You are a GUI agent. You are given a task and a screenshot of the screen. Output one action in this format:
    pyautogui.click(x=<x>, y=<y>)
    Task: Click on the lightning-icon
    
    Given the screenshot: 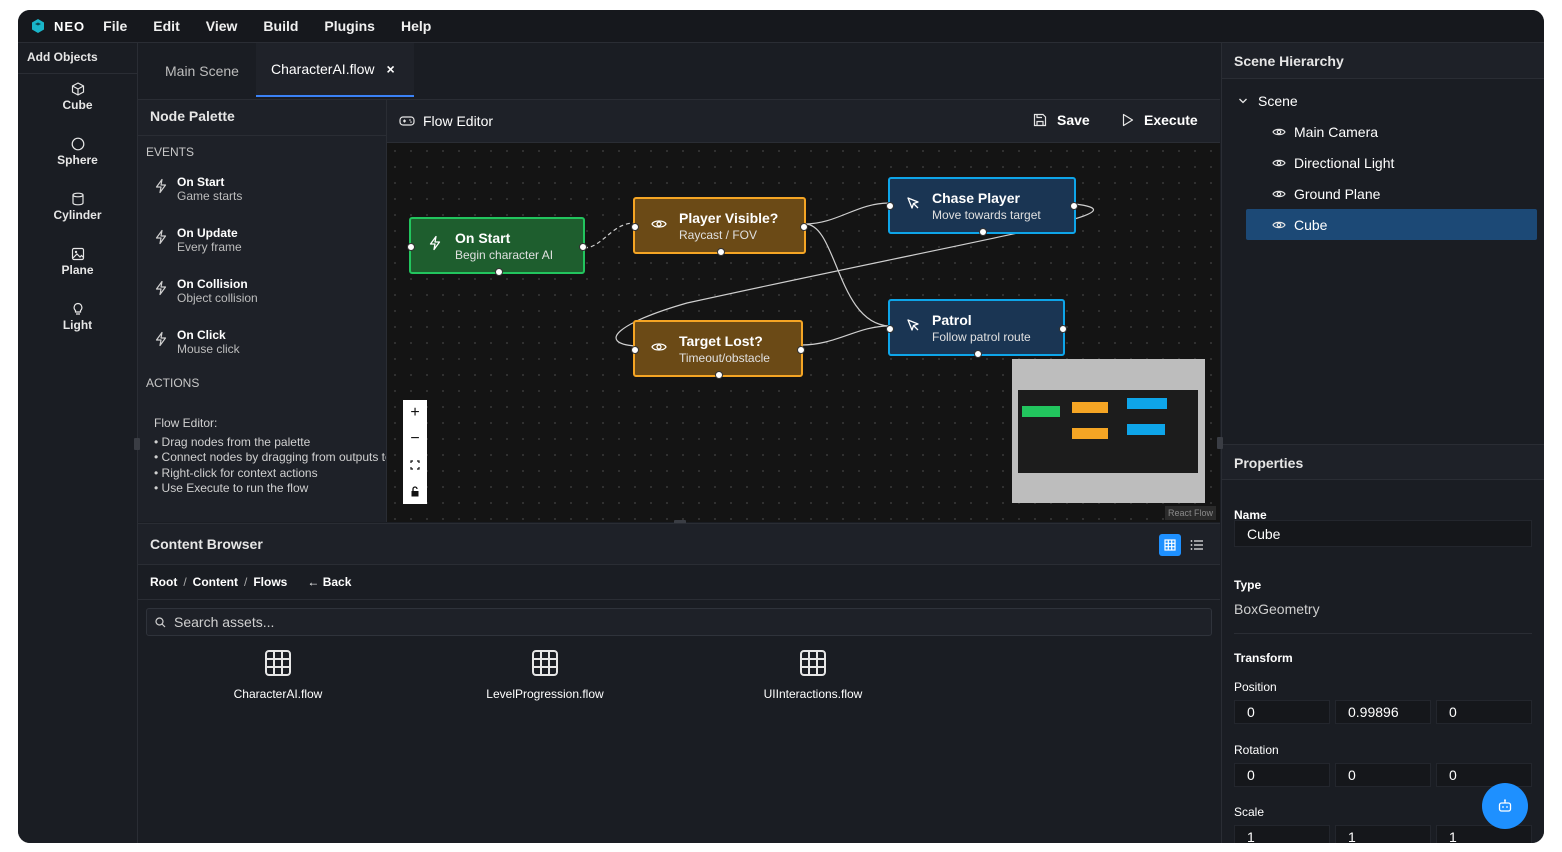 What is the action you would take?
    pyautogui.click(x=163, y=341)
    